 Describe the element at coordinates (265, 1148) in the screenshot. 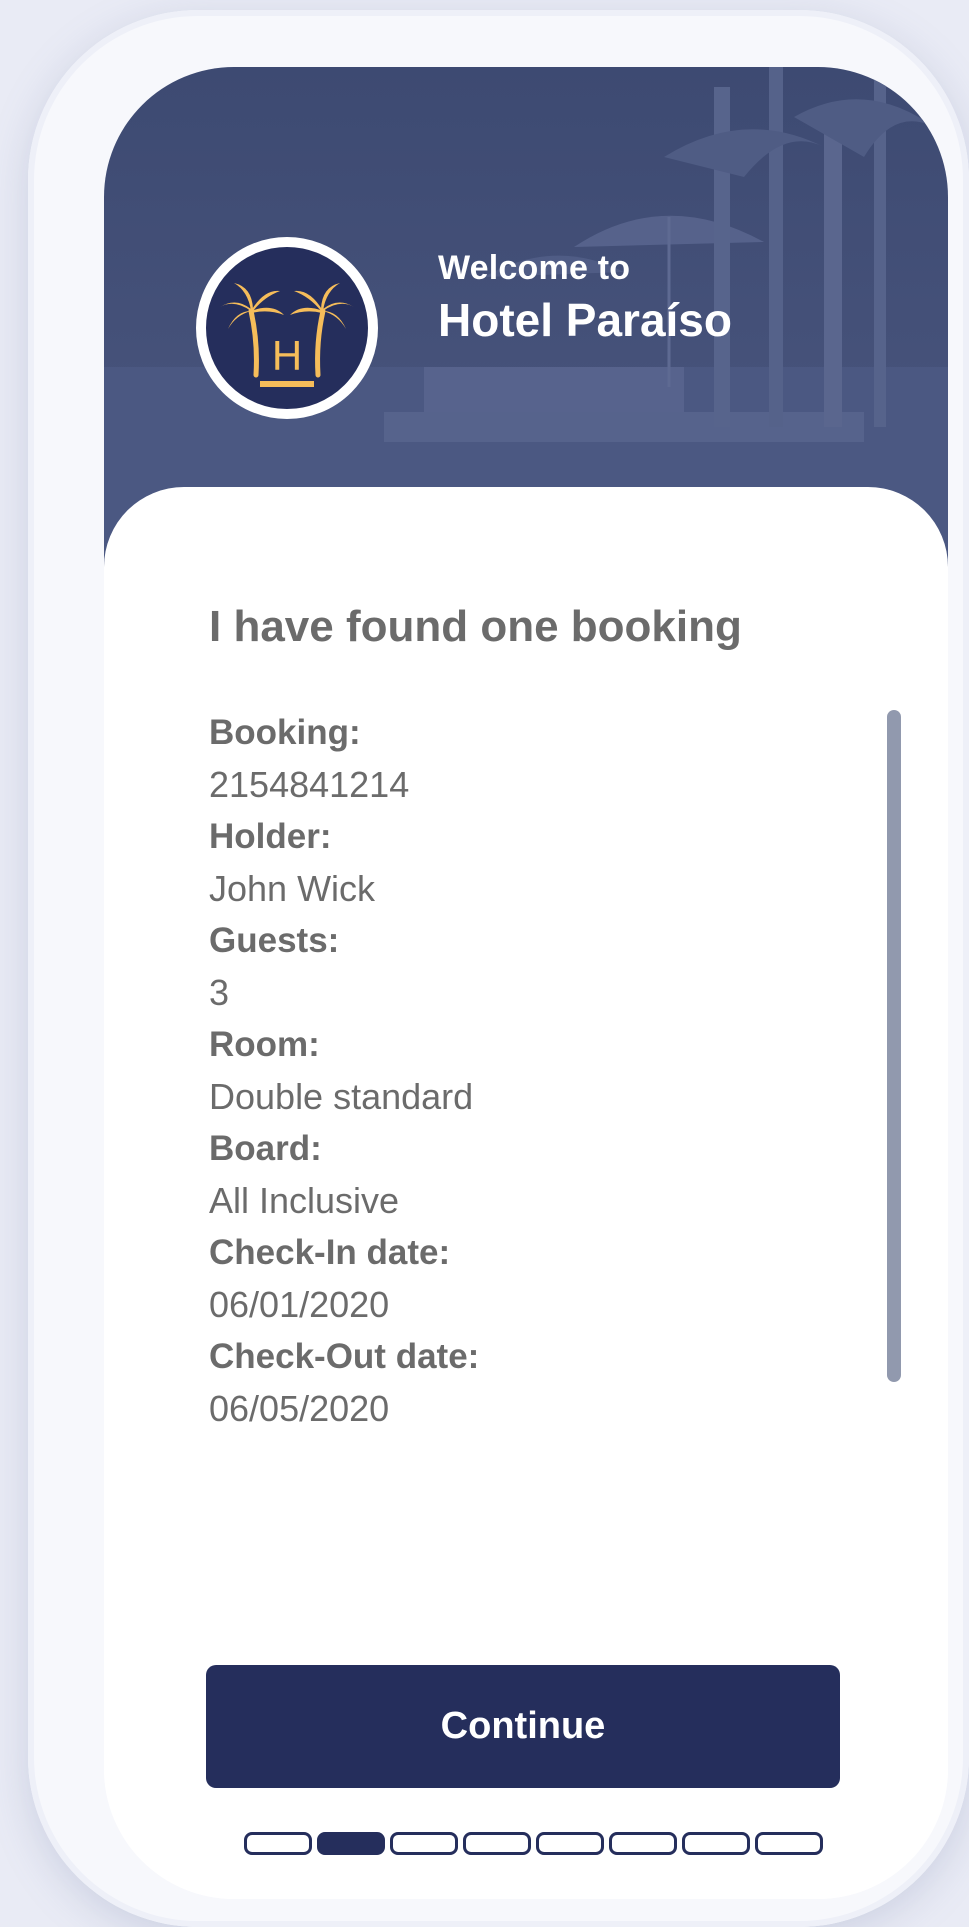

I see `board-label: Board:` at that location.